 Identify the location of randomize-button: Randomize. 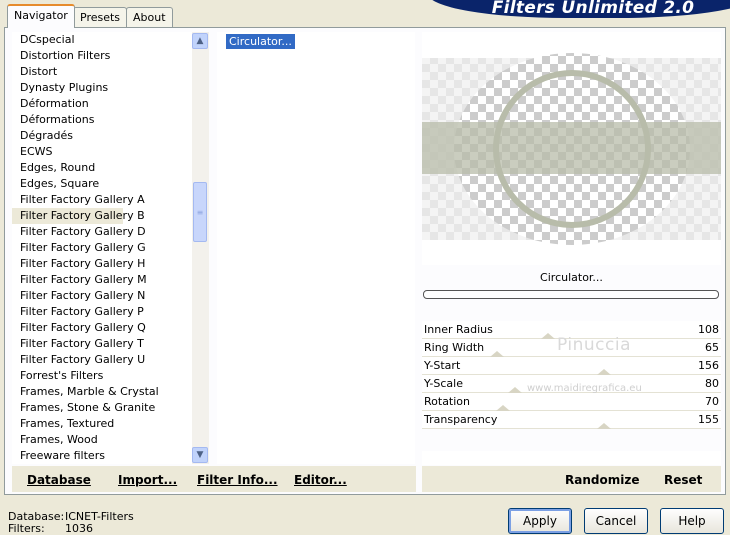
(602, 480).